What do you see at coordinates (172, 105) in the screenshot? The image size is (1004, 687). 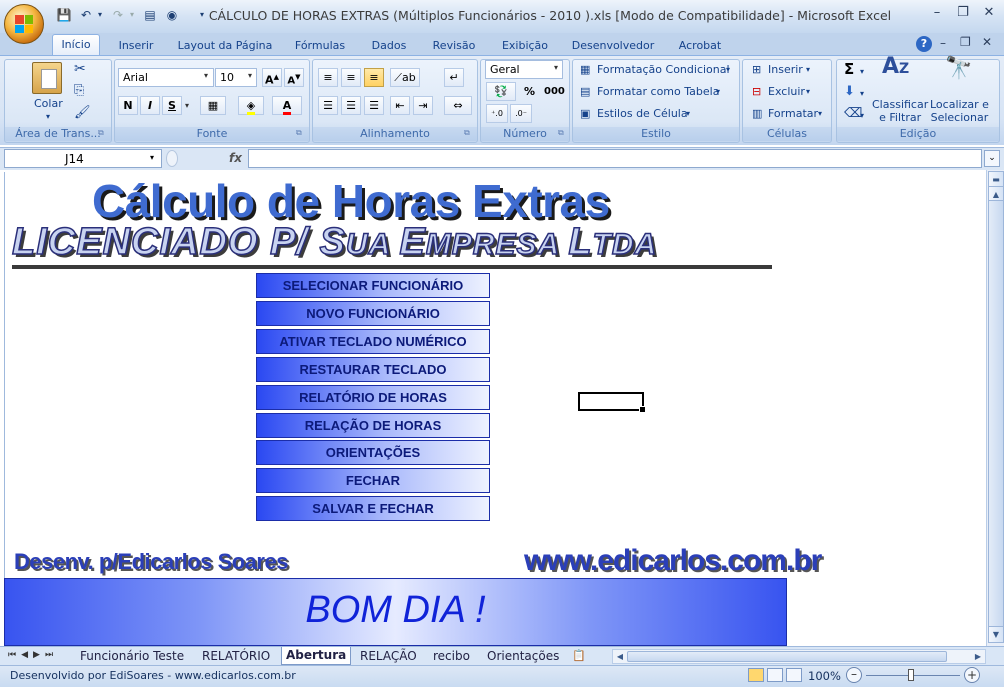 I see `underline-button: S` at bounding box center [172, 105].